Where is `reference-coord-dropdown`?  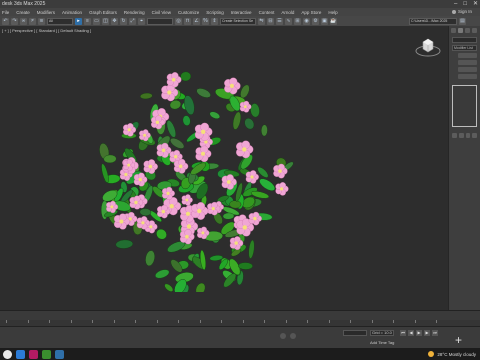
reference-coord-dropdown is located at coordinates (160, 21).